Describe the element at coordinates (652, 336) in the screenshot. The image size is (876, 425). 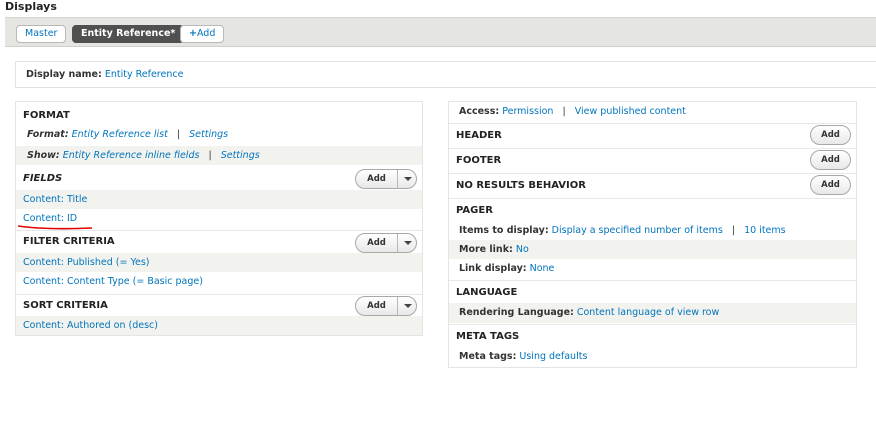
I see `meta-tags-section-header: META TAGS` at that location.